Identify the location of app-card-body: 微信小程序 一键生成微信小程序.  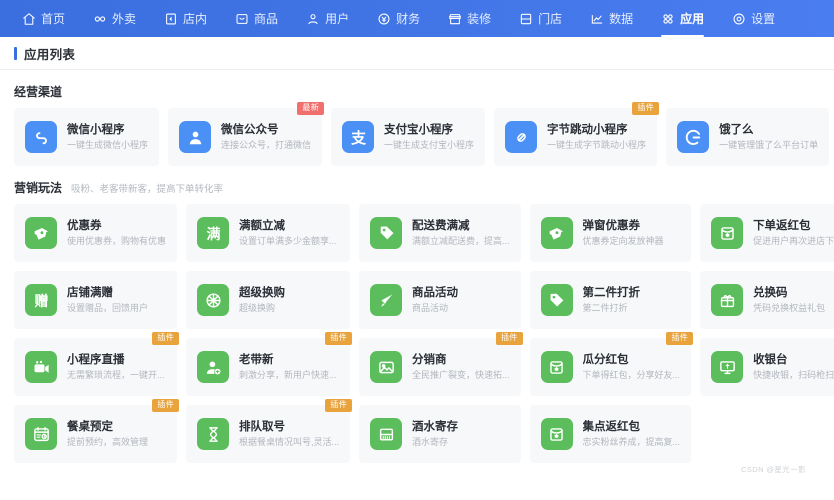
(107, 137).